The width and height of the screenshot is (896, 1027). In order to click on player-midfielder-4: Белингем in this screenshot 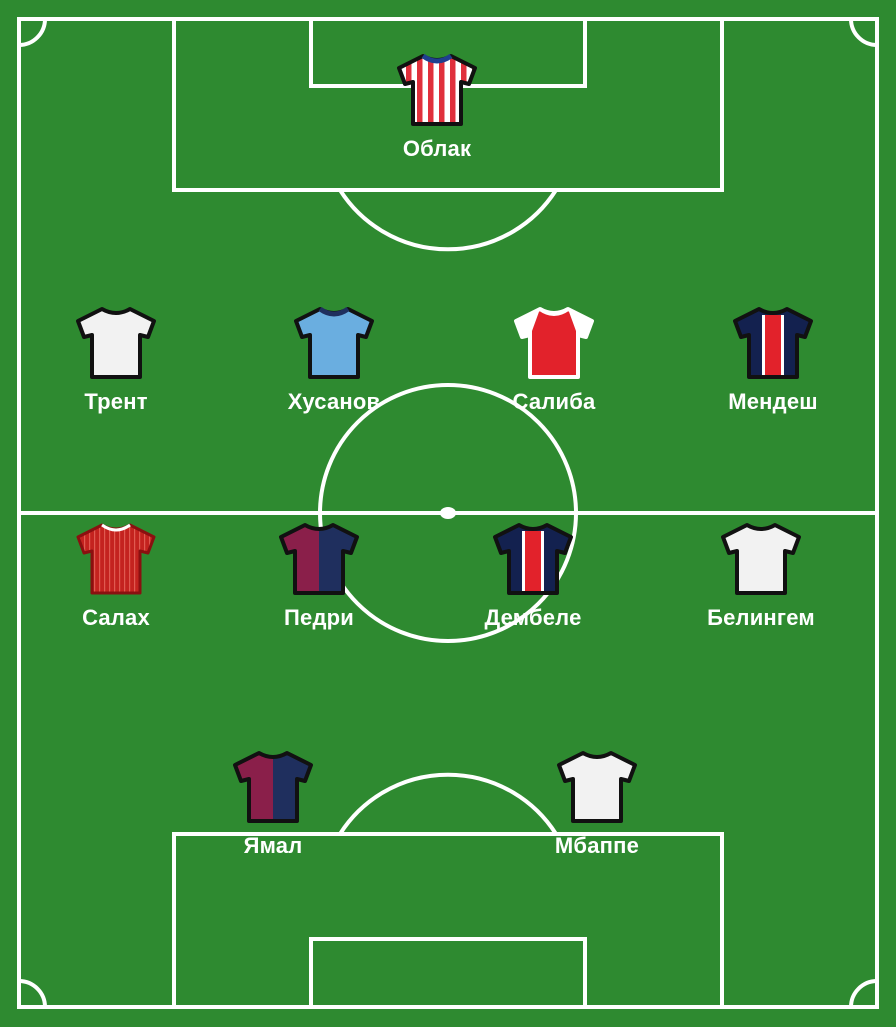, I will do `click(761, 576)`.